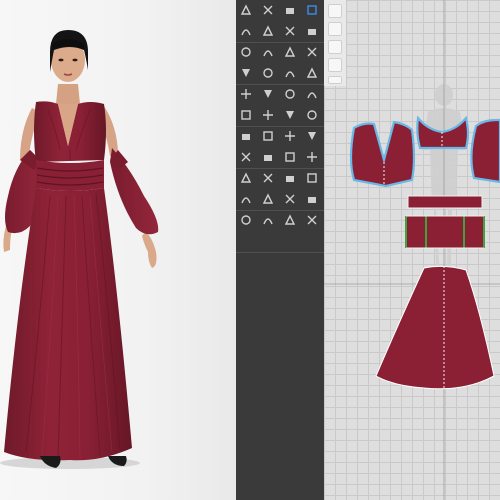 This screenshot has height=500, width=500. What do you see at coordinates (268, 157) in the screenshot?
I see `elastic-icon` at bounding box center [268, 157].